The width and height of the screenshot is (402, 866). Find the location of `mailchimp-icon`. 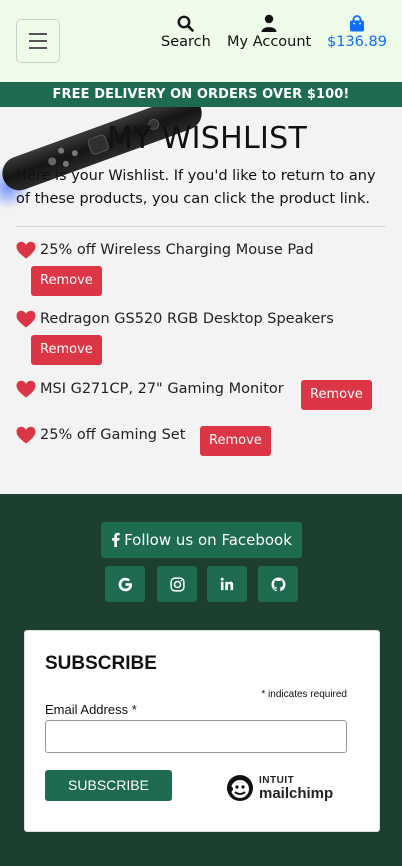

mailchimp-icon is located at coordinates (240, 788).